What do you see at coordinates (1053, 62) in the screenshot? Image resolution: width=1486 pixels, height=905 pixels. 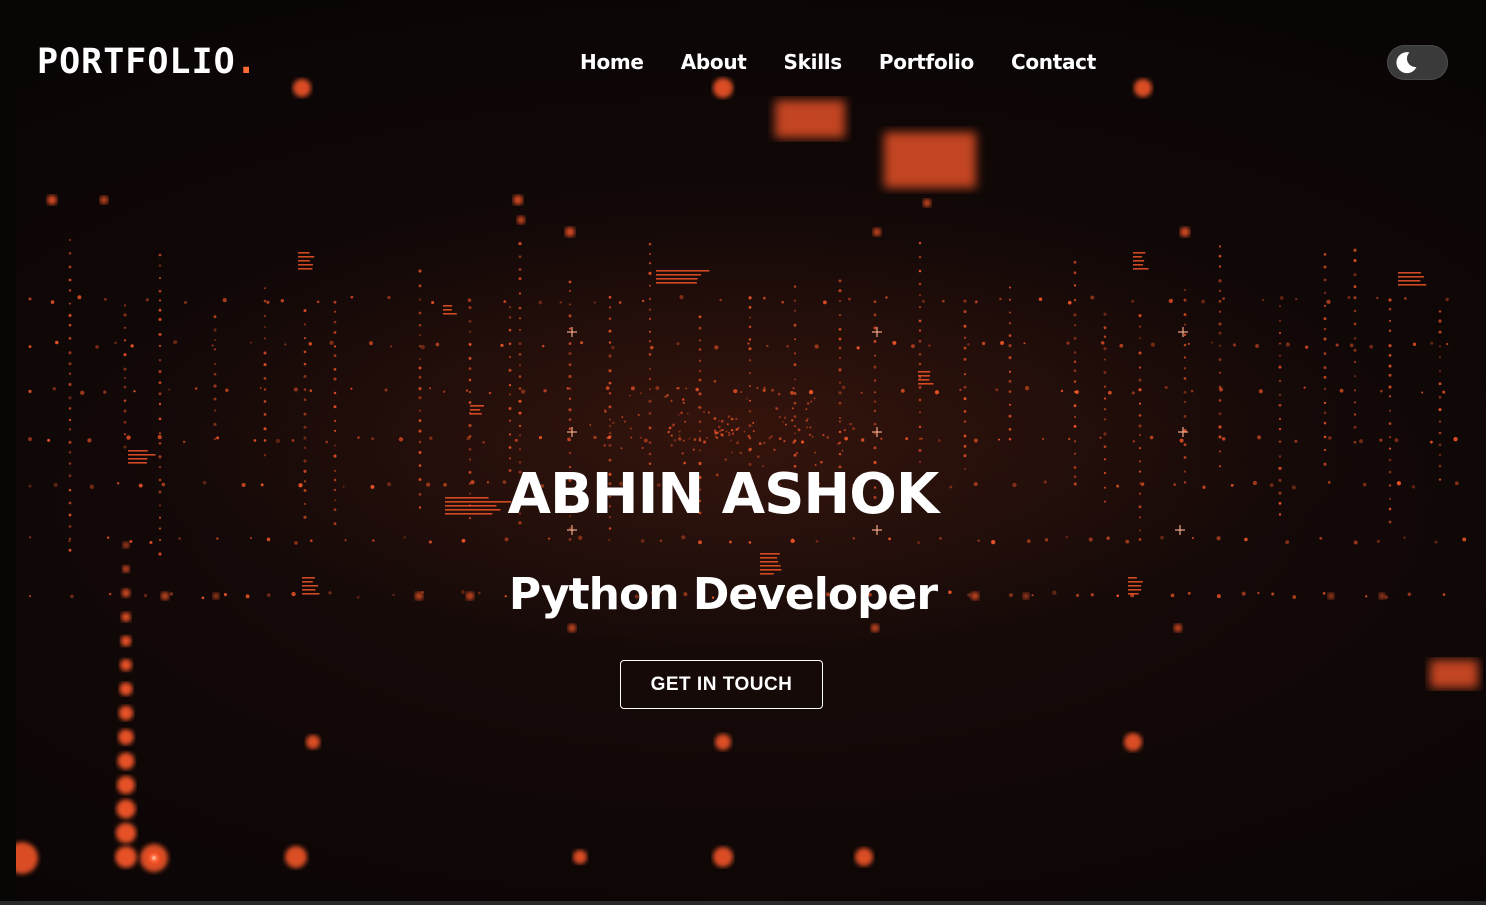 I see `nav-contact: Contact` at bounding box center [1053, 62].